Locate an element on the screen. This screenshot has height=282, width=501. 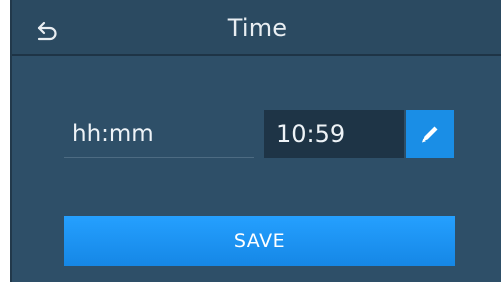
page-title: Time is located at coordinates (257, 28).